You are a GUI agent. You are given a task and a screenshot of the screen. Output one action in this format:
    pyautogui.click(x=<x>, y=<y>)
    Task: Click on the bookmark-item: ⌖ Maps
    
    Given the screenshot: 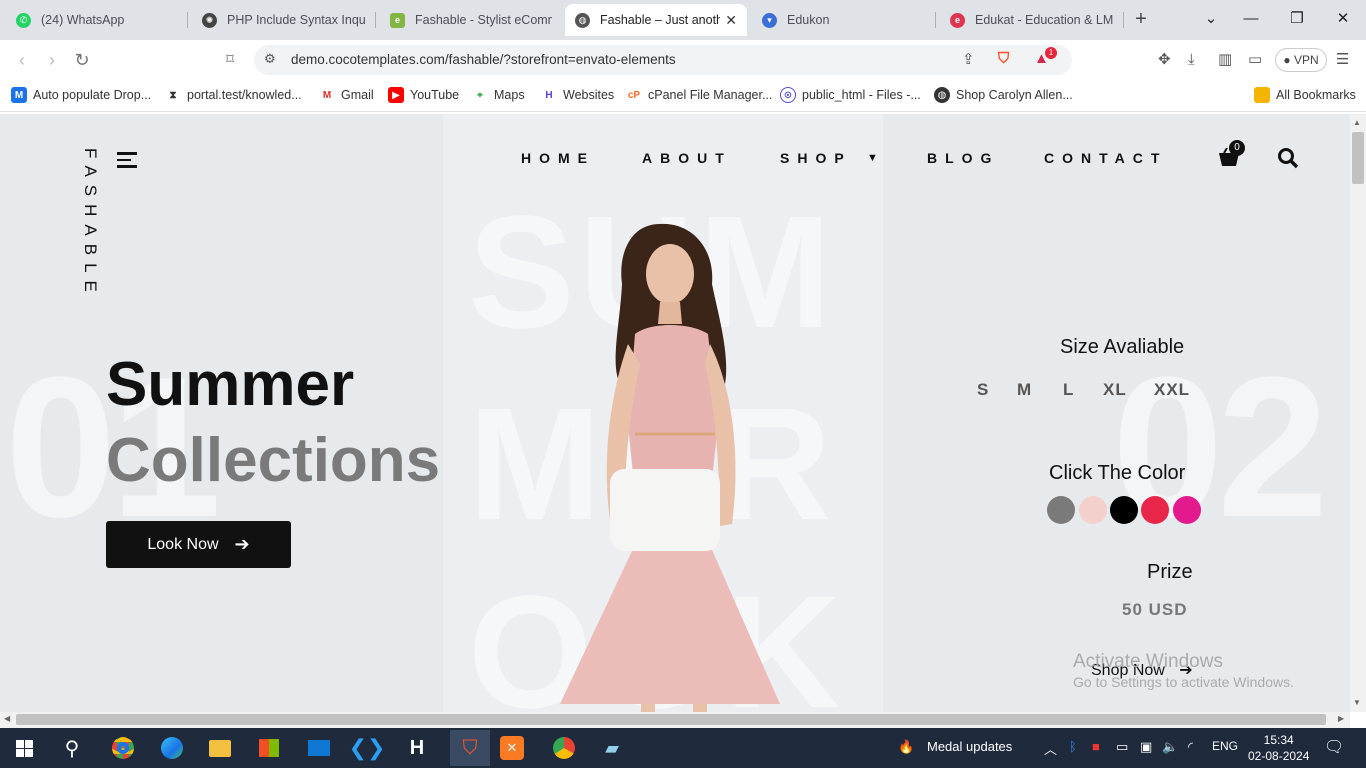 What is the action you would take?
    pyautogui.click(x=498, y=95)
    